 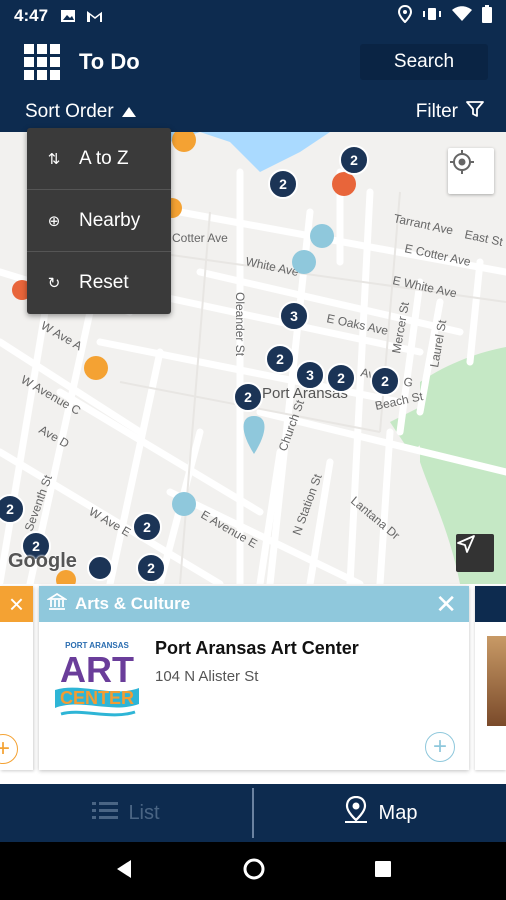 What do you see at coordinates (496, 681) in the screenshot?
I see `place-photo` at bounding box center [496, 681].